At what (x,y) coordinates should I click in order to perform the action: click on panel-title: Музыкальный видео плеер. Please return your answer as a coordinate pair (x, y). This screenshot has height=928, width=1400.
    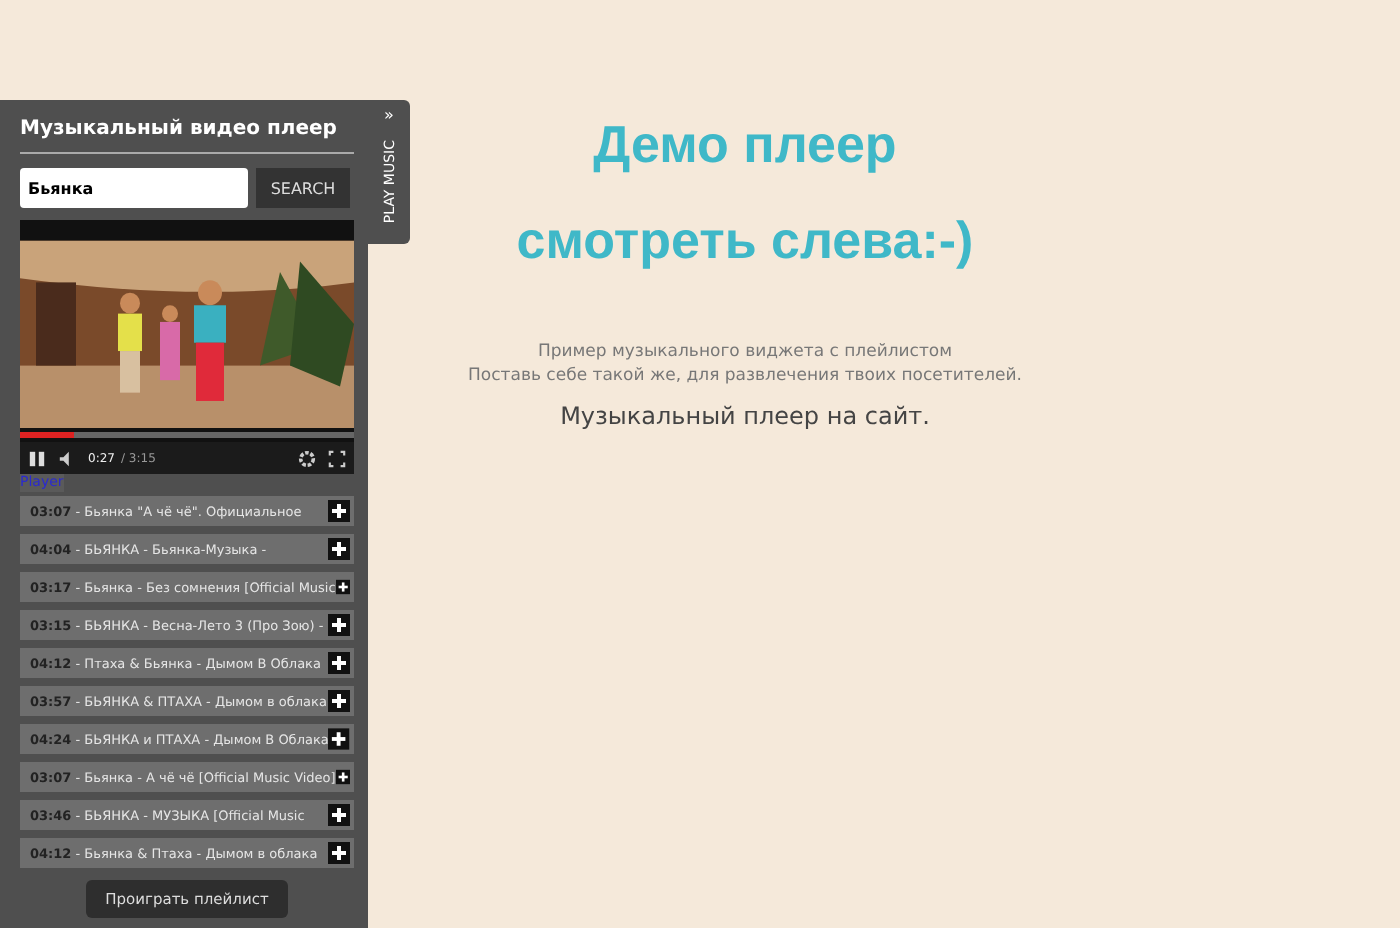
    Looking at the image, I should click on (179, 130).